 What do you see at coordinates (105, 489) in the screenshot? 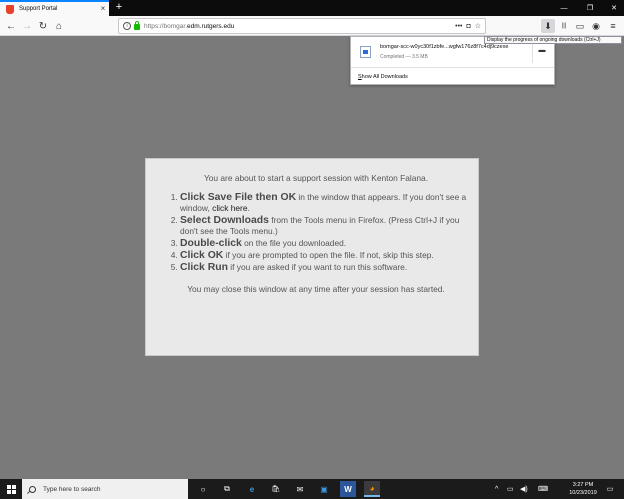
I see `taskbar-search-box: Type here to search` at bounding box center [105, 489].